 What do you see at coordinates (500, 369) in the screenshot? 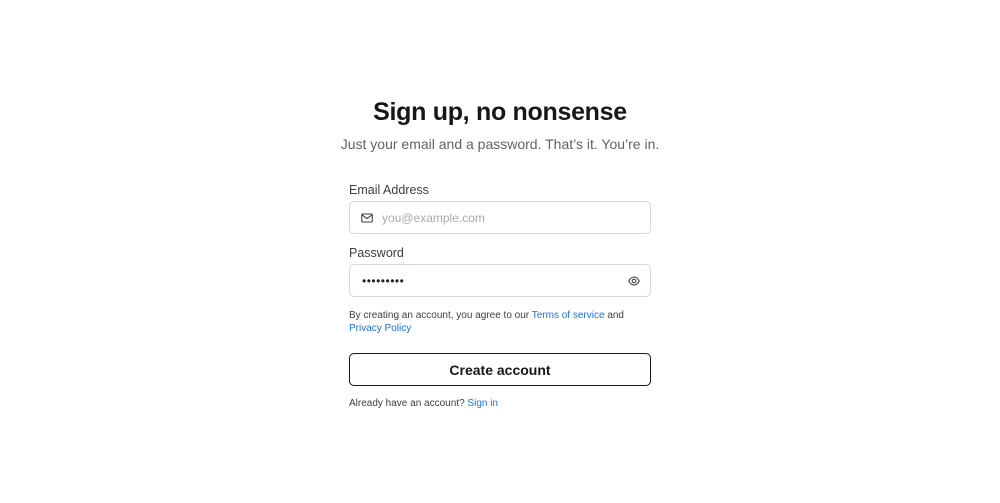
I see `create-account-button: Create account` at bounding box center [500, 369].